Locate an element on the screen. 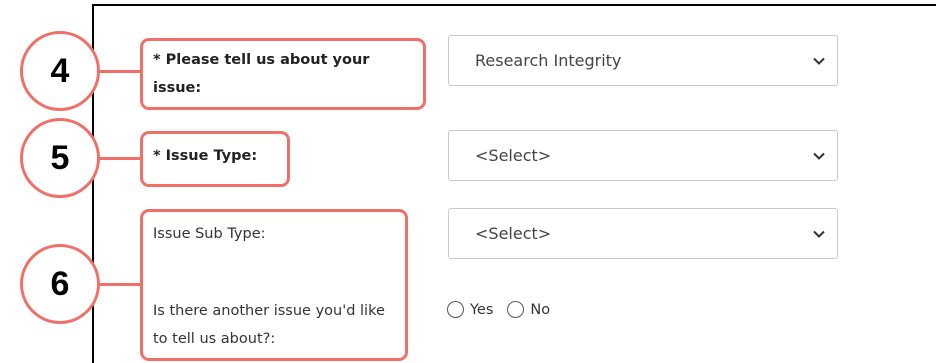 The width and height of the screenshot is (936, 363). step-6-connector is located at coordinates (119, 284).